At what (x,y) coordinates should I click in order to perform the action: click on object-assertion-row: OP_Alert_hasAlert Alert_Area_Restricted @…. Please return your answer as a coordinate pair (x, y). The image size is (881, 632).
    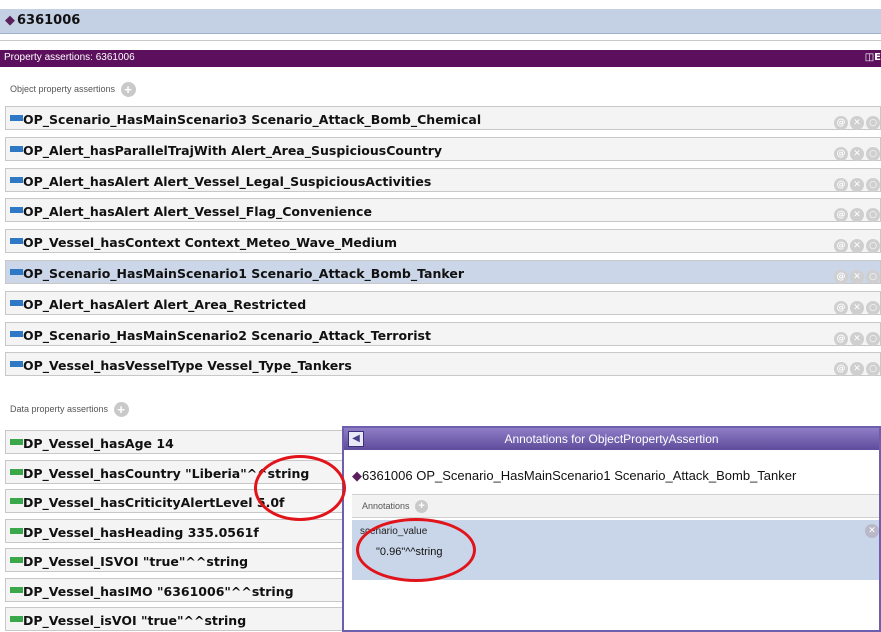
    Looking at the image, I should click on (443, 302).